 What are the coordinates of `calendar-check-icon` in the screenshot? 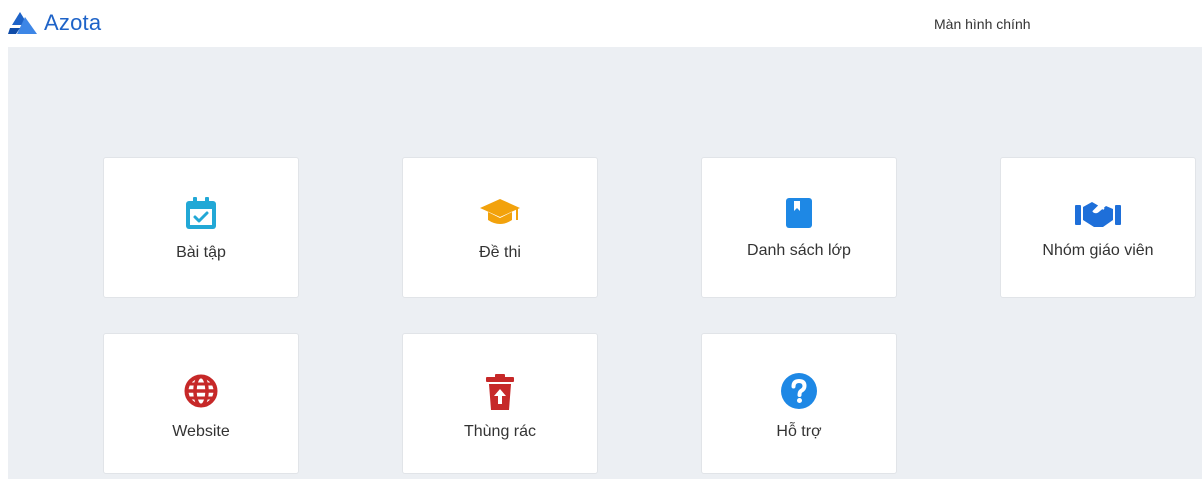 It's located at (201, 213).